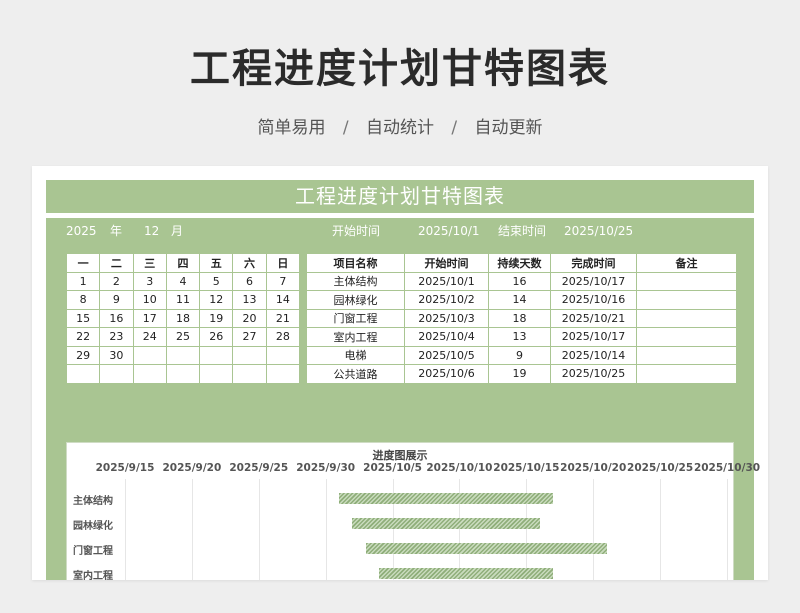 Image resolution: width=800 pixels, height=613 pixels. What do you see at coordinates (149, 300) in the screenshot?
I see `calendar-day-cell: 10` at bounding box center [149, 300].